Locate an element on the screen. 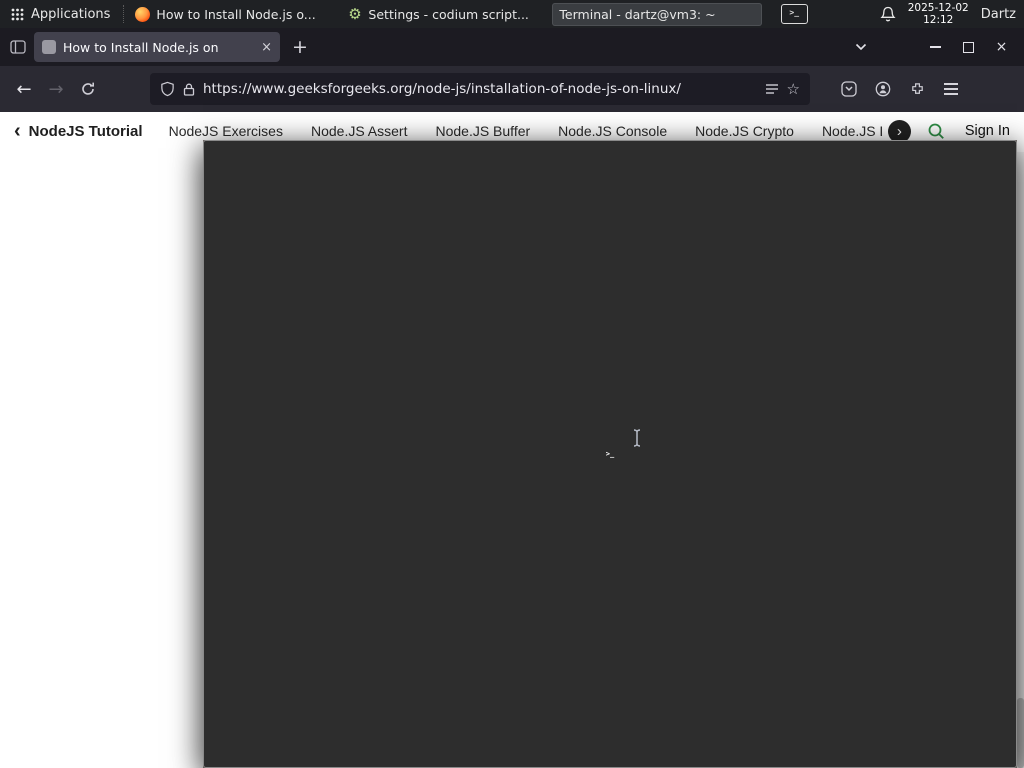 The image size is (1024, 768). clock-time: 12:12 is located at coordinates (938, 20).